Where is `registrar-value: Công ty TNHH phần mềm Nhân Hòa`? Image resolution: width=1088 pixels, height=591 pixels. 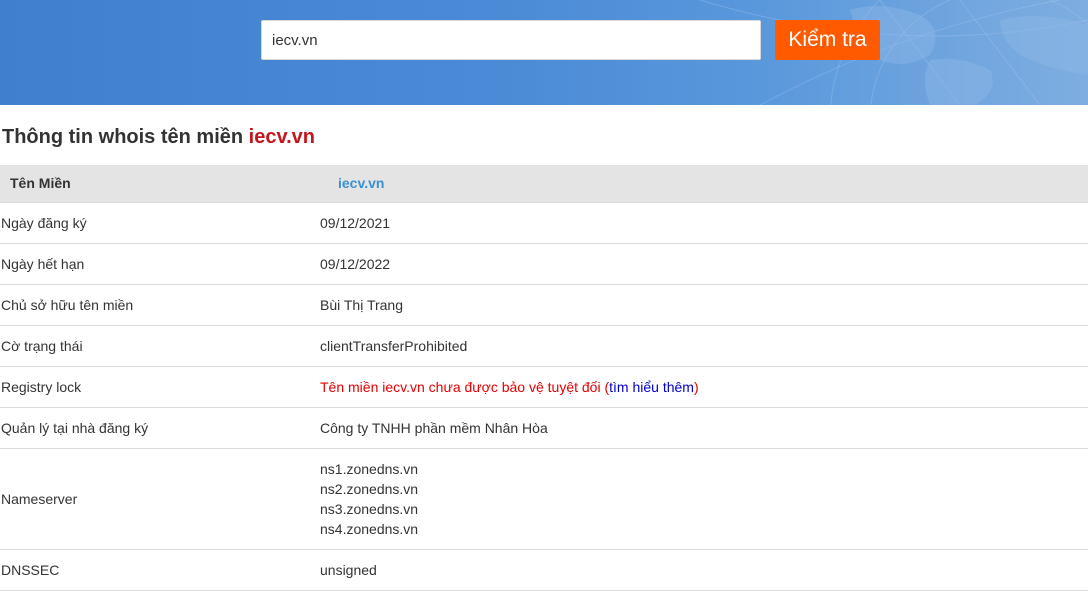 registrar-value: Công ty TNHH phần mềm Nhân Hòa is located at coordinates (434, 427).